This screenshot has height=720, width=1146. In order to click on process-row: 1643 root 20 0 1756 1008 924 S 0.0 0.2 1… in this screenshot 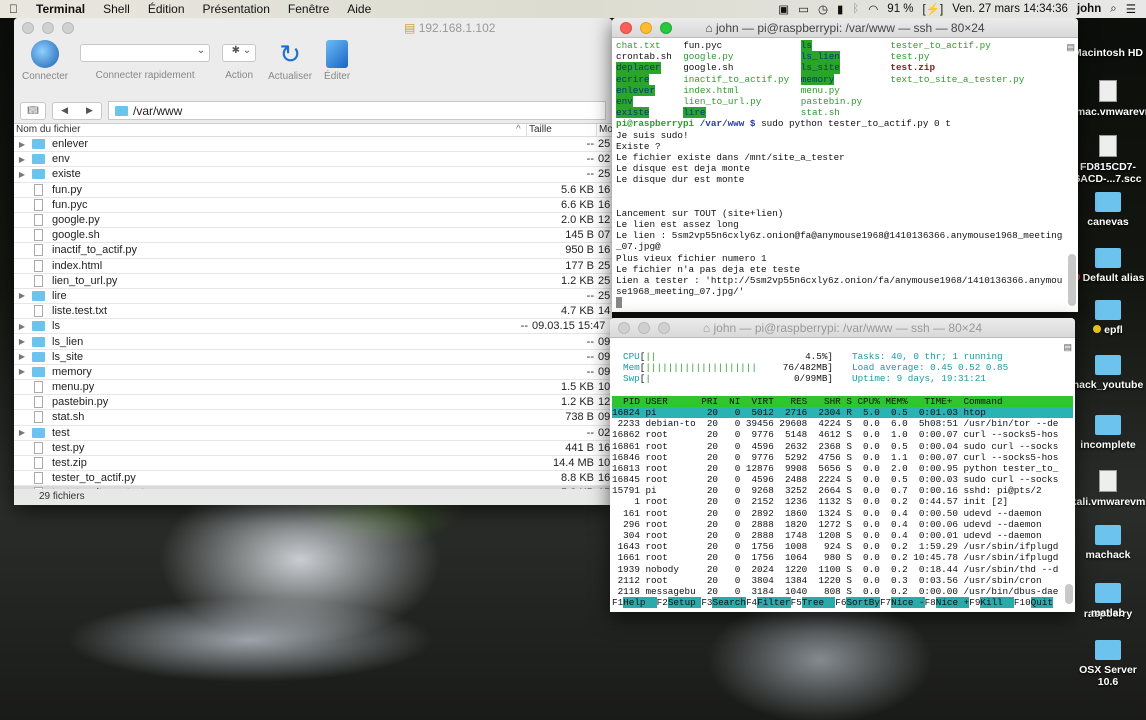, I will do `click(842, 546)`.